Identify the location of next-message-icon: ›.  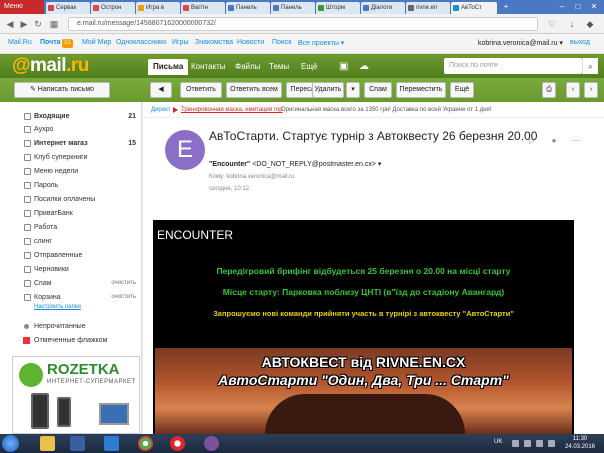
(591, 90).